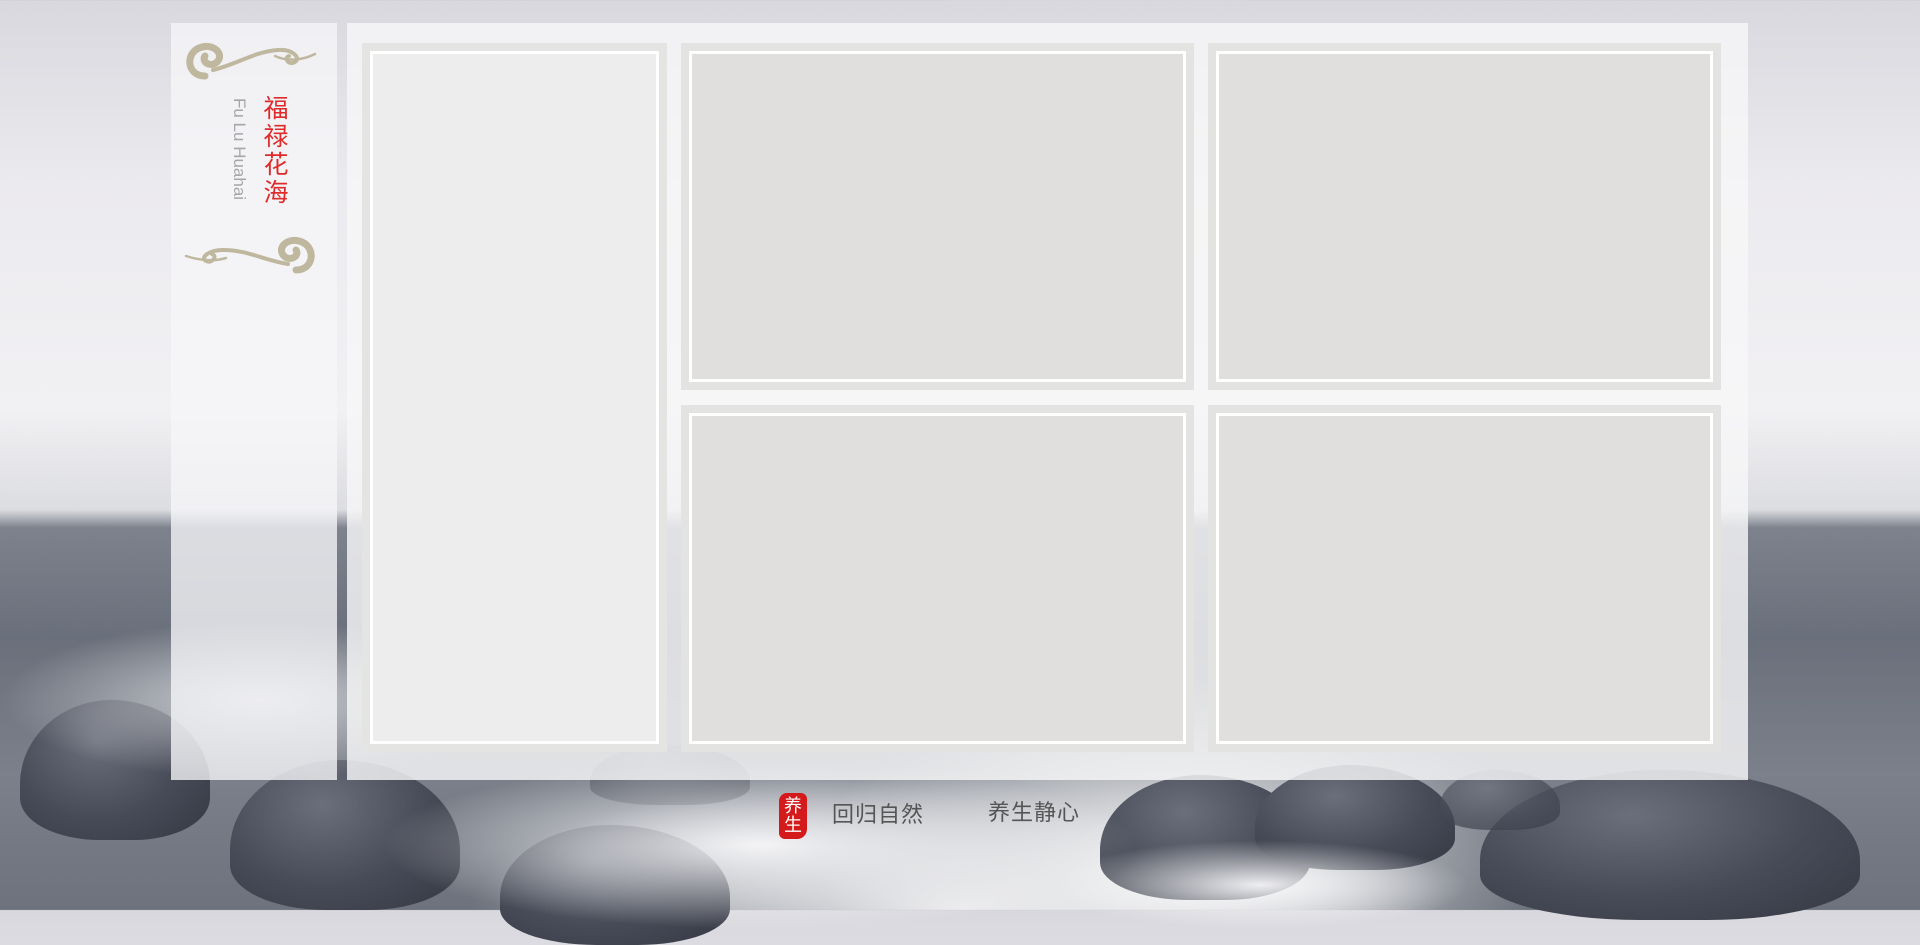 This screenshot has height=945, width=1920. What do you see at coordinates (793, 806) in the screenshot?
I see `seal-char-1: 养` at bounding box center [793, 806].